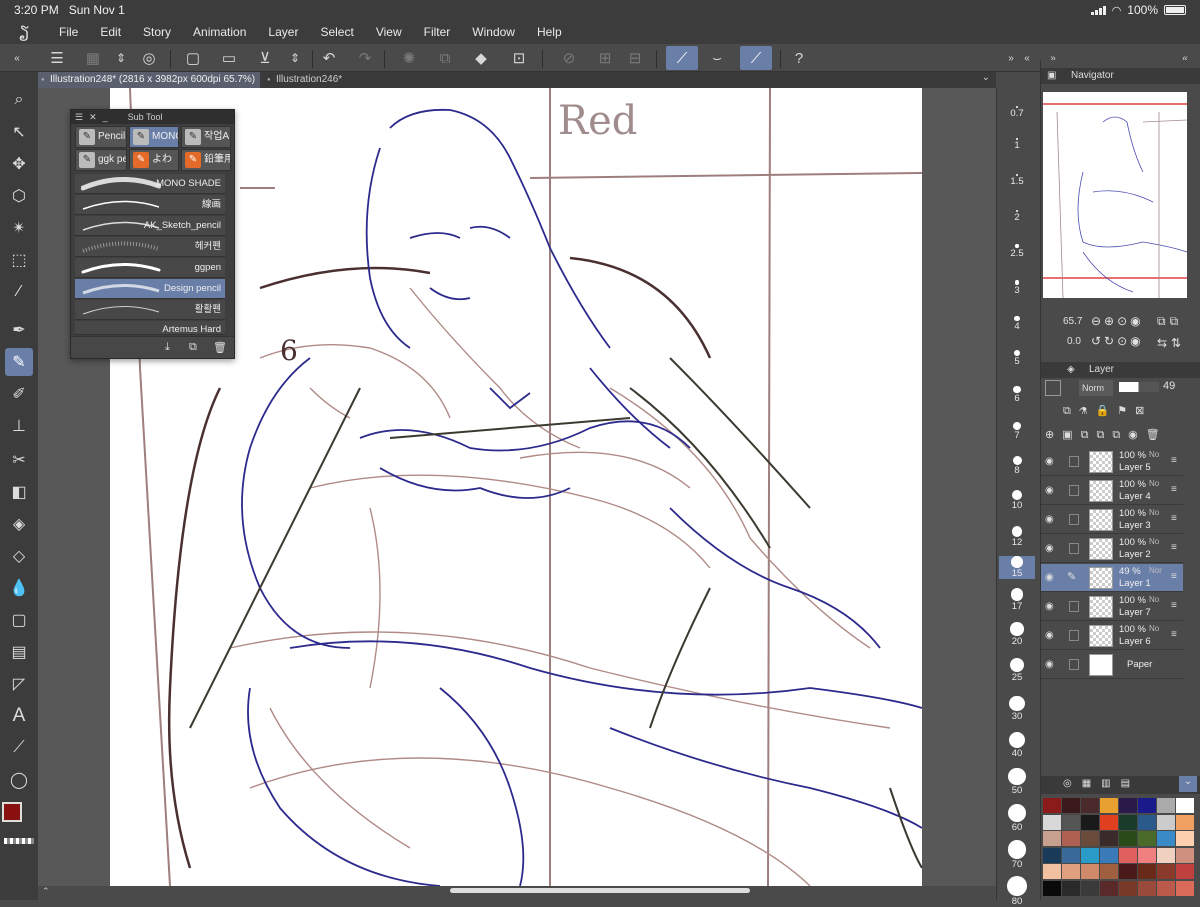 The width and height of the screenshot is (1200, 907). Describe the element at coordinates (437, 32) in the screenshot. I see `menu-filter: Filter` at that location.